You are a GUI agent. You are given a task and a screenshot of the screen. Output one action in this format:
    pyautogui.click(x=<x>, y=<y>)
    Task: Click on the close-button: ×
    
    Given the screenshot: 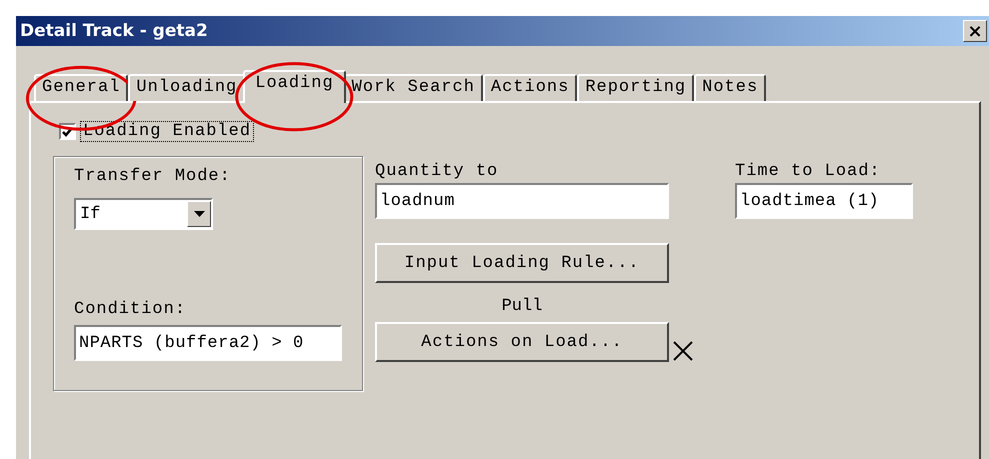 What is the action you would take?
    pyautogui.click(x=975, y=31)
    